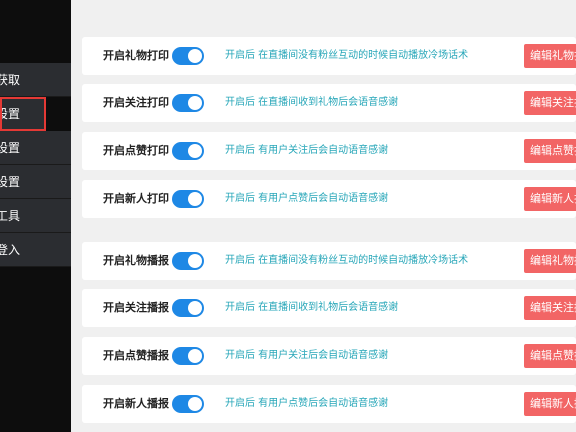 This screenshot has height=432, width=576. I want to click on gift-broadcast-toggle, so click(188, 261).